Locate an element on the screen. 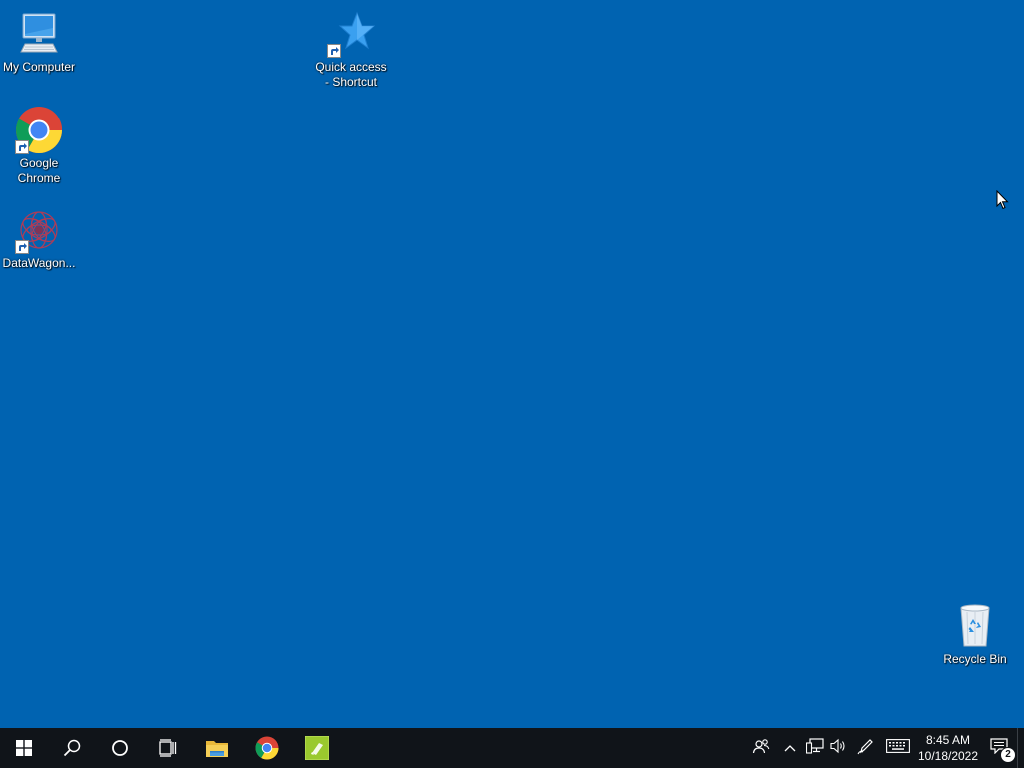 Image resolution: width=1024 pixels, height=768 pixels. task-view-icon is located at coordinates (168, 748).